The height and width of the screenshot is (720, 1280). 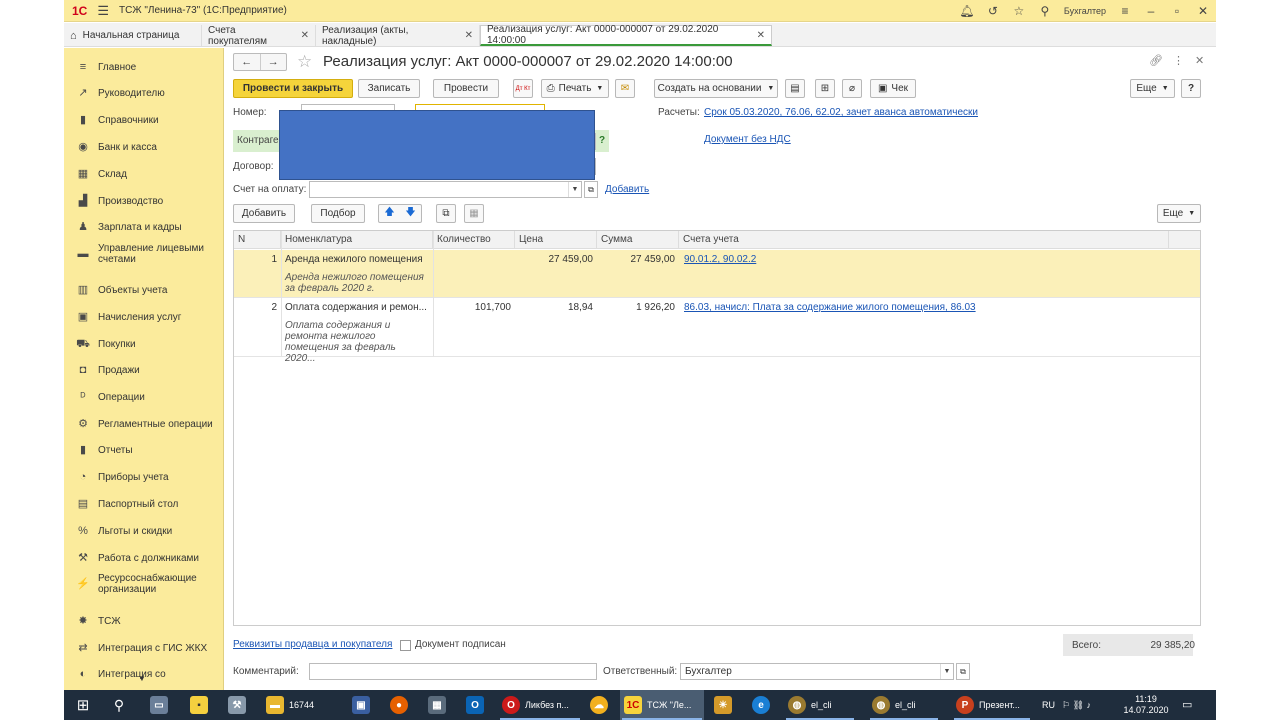 I want to click on sidebar-item: ▮ Отчеты, so click(x=143, y=450).